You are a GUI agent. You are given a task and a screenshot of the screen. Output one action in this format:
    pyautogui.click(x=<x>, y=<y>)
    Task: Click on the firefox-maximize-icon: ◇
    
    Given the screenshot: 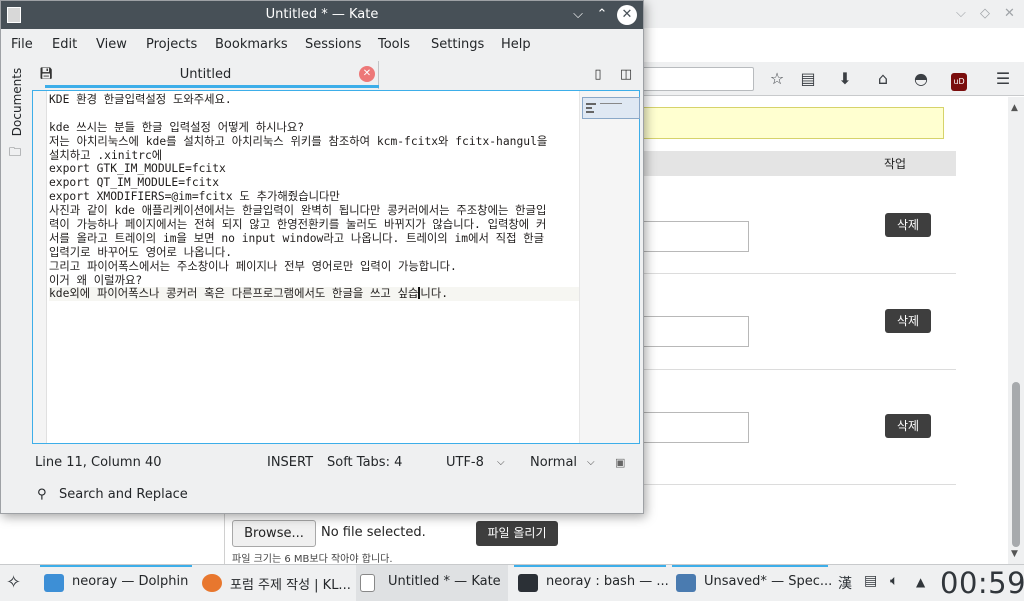 What is the action you would take?
    pyautogui.click(x=985, y=13)
    